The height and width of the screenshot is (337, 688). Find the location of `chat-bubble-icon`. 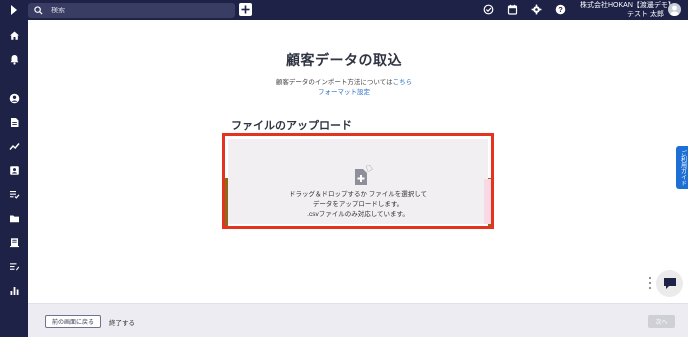

chat-bubble-icon is located at coordinates (669, 283).